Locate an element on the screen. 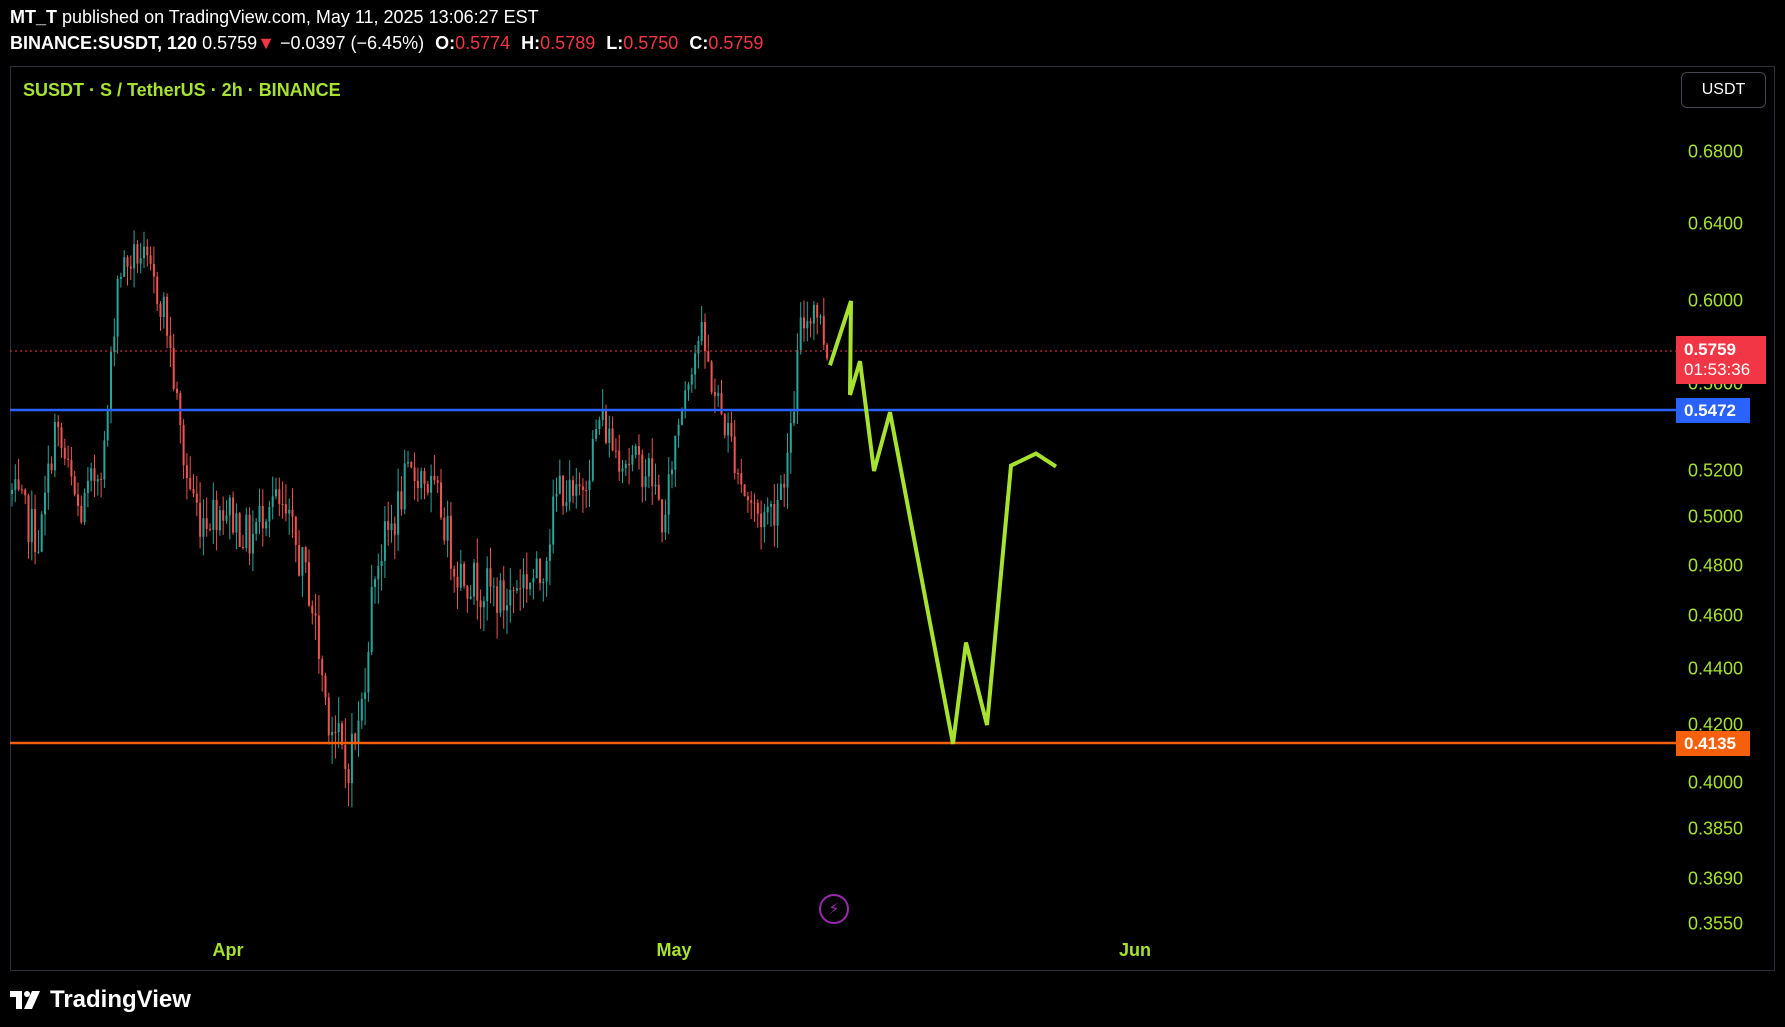 This screenshot has height=1027, width=1785. flash-icon: ⚡ is located at coordinates (834, 909).